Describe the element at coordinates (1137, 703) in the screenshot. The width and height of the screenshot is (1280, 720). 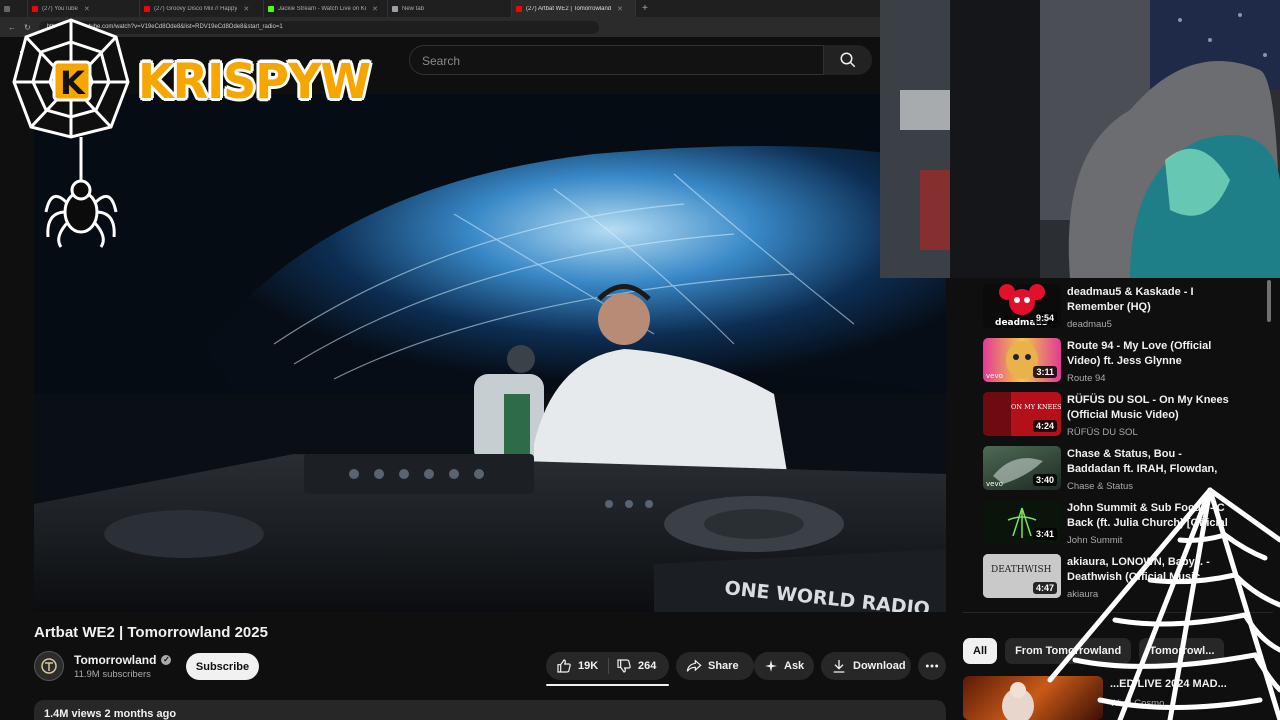
I see `related-channel: Wind Cosmo` at that location.